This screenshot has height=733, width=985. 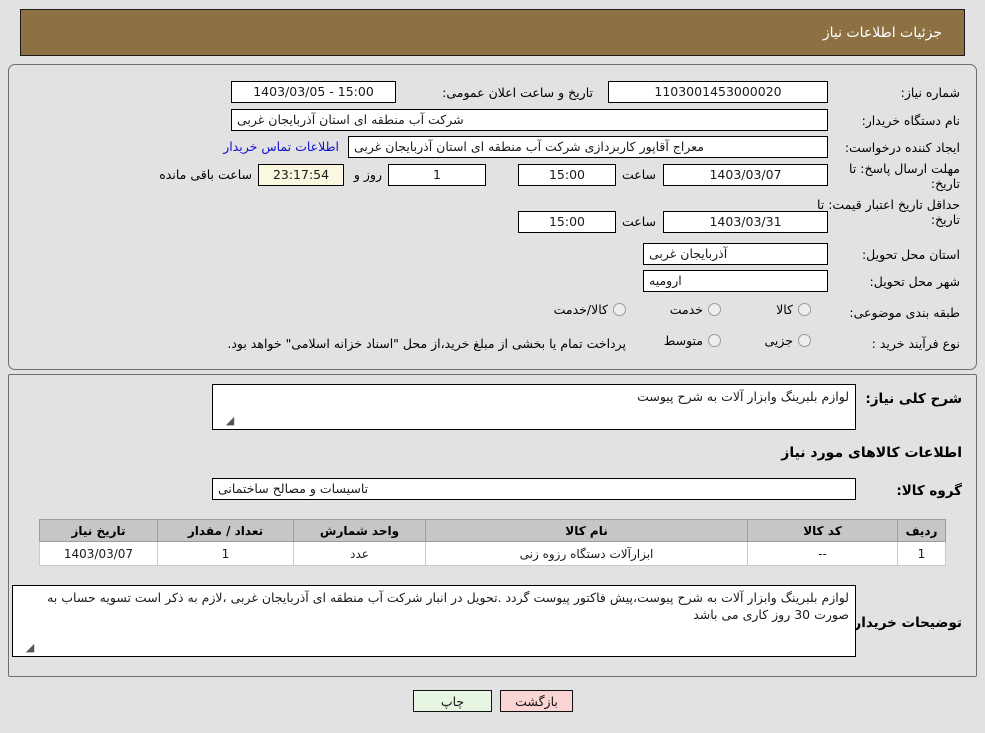 What do you see at coordinates (313, 92) in the screenshot?
I see `announce-datetime-value: 15:00 - 1403/03/05` at bounding box center [313, 92].